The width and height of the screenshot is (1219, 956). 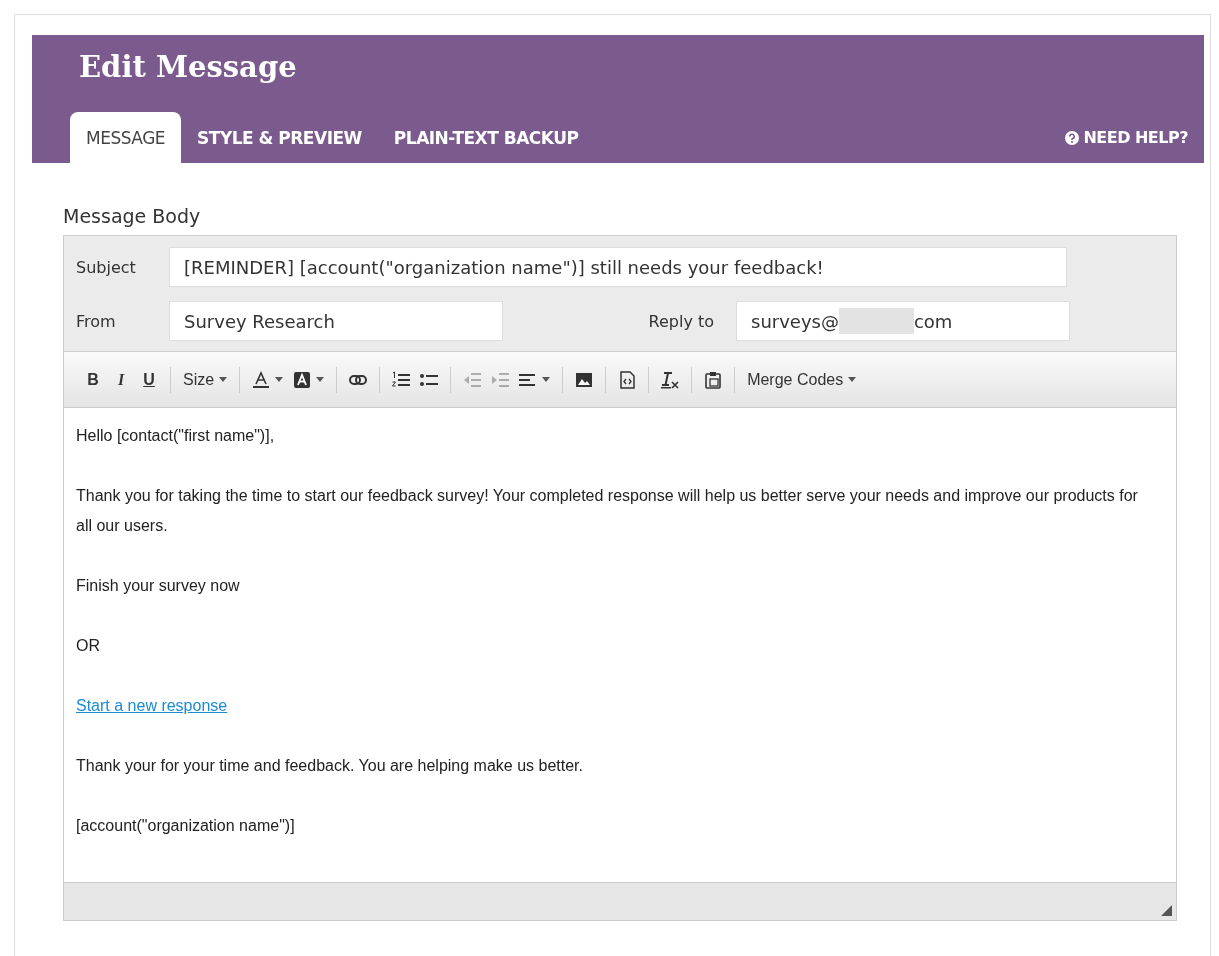 I want to click on numbered-list-icon, so click(x=401, y=379).